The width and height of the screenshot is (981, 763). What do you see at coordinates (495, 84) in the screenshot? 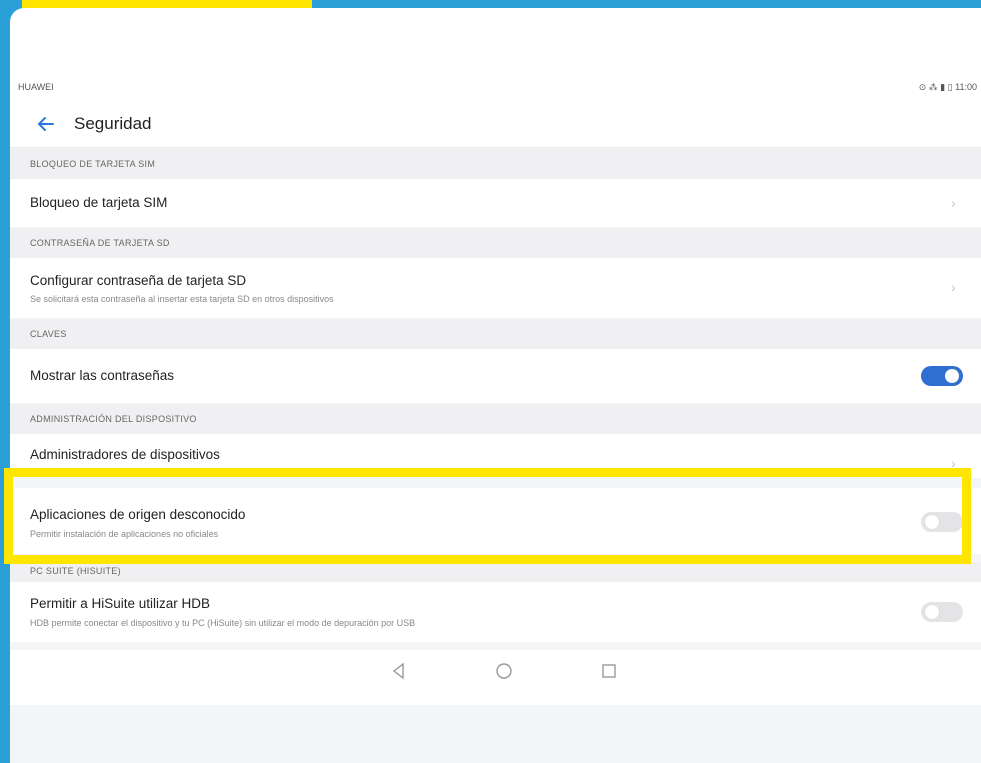
I see `status-bar: HUAWEI ⊙ ⁂ ▮ ▯ 11:00` at bounding box center [495, 84].